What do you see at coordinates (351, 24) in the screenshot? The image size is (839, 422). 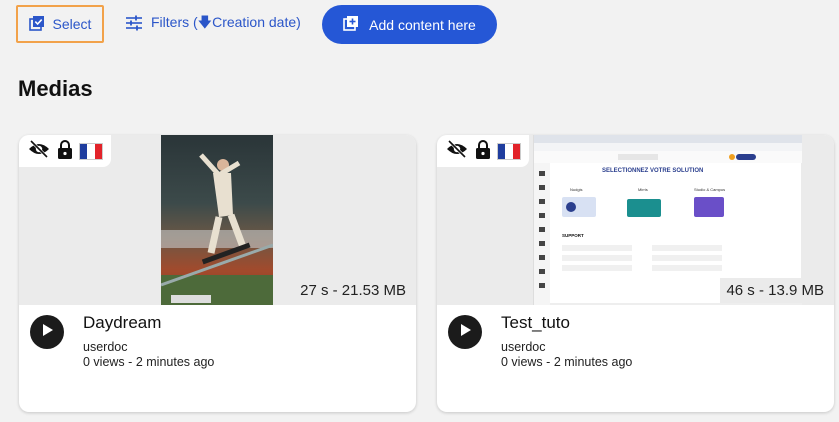 I see `add-content-icon` at bounding box center [351, 24].